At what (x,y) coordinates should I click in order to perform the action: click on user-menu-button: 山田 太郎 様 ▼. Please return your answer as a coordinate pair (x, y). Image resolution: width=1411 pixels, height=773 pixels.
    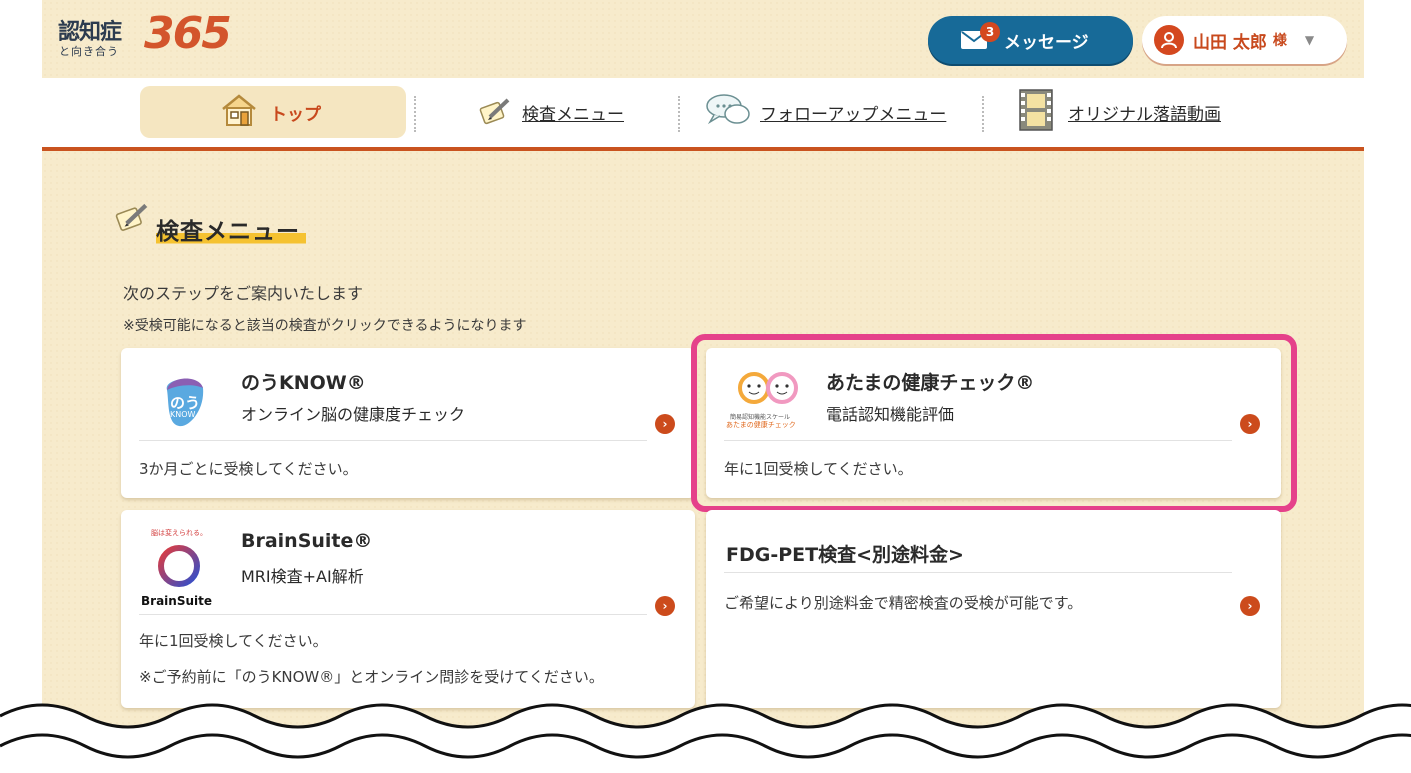
    Looking at the image, I should click on (1244, 40).